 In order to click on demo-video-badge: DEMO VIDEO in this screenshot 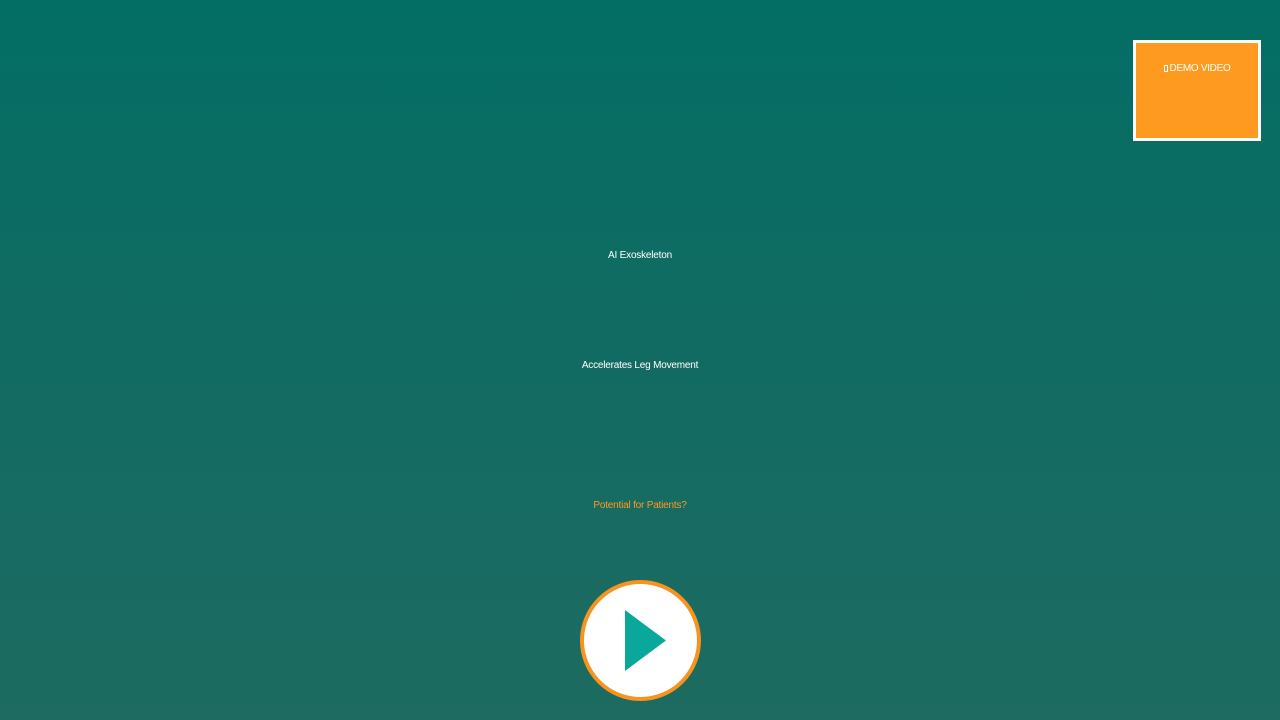, I will do `click(1197, 90)`.